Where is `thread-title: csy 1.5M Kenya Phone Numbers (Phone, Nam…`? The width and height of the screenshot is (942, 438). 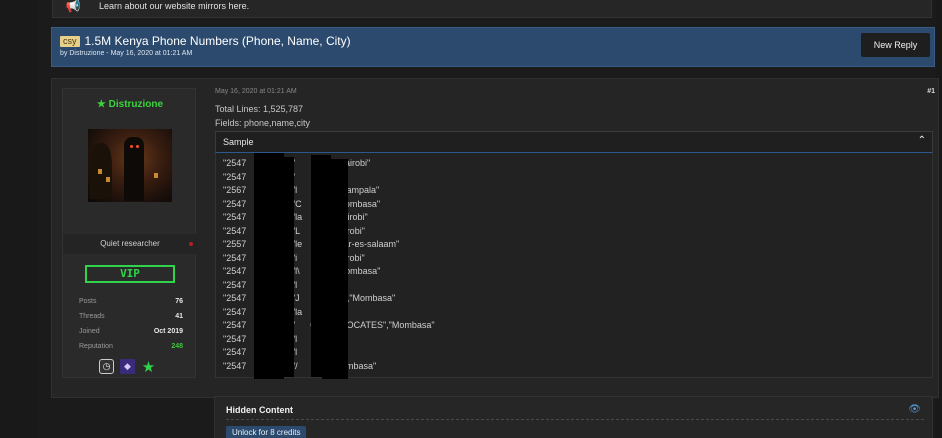
thread-title: csy 1.5M Kenya Phone Numbers (Phone, Nam… is located at coordinates (205, 41).